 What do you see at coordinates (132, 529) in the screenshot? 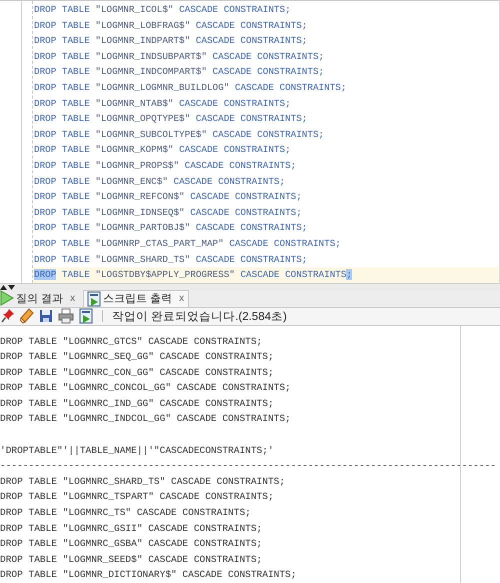
I see `output-line: DROP TABLE "LOGMNRC_GSII" CASCADE CONSTRAINTS;` at bounding box center [132, 529].